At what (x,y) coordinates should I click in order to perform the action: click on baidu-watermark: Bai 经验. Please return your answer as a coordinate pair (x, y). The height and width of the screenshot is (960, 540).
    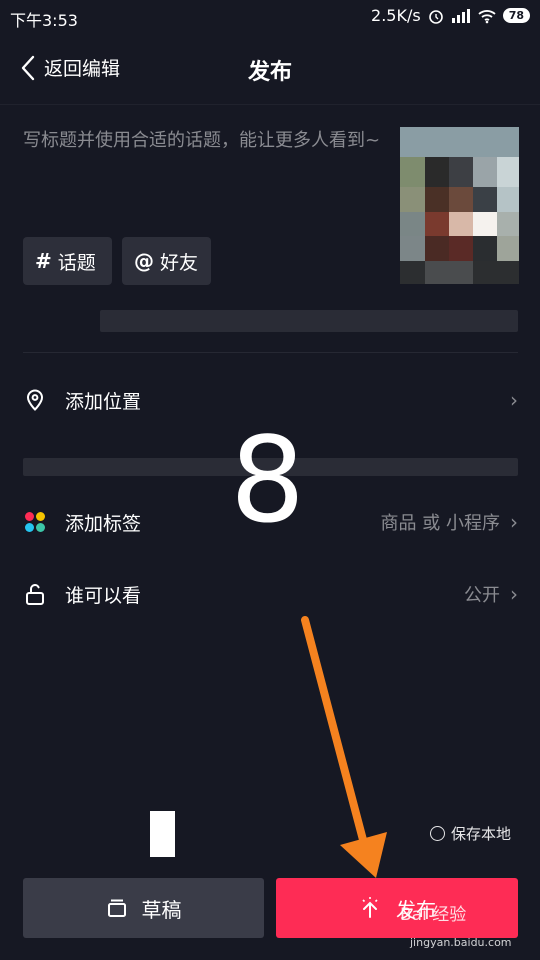
    Looking at the image, I should click on (433, 915).